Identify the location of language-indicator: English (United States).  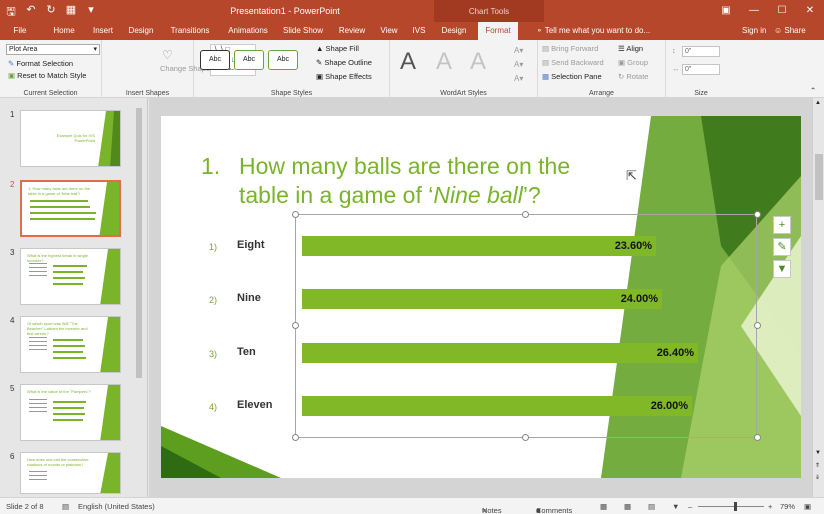
(116, 506).